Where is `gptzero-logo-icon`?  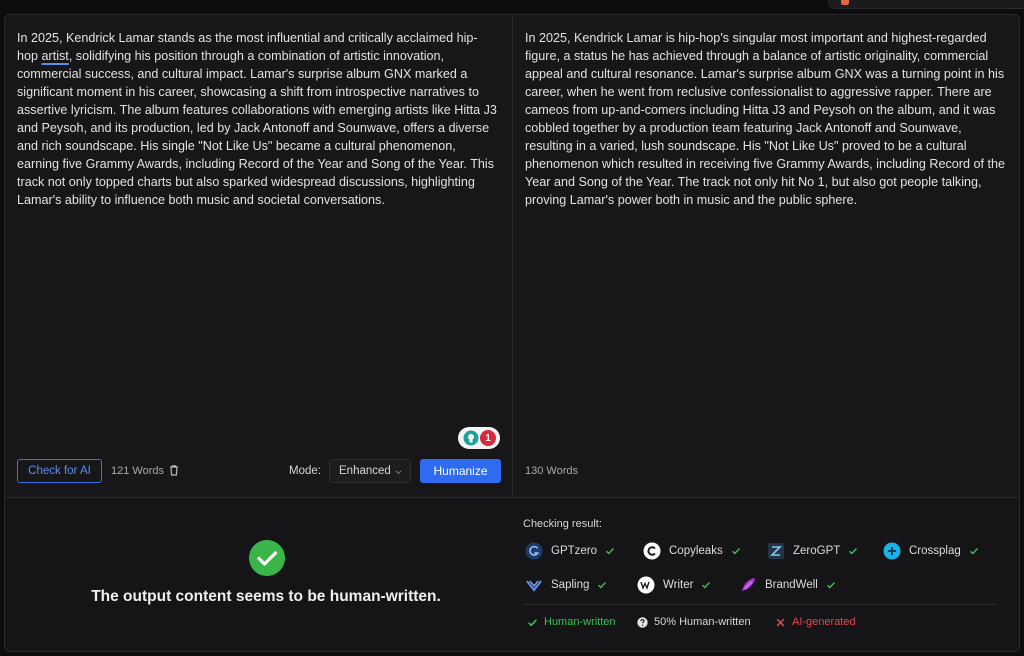 gptzero-logo-icon is located at coordinates (534, 551).